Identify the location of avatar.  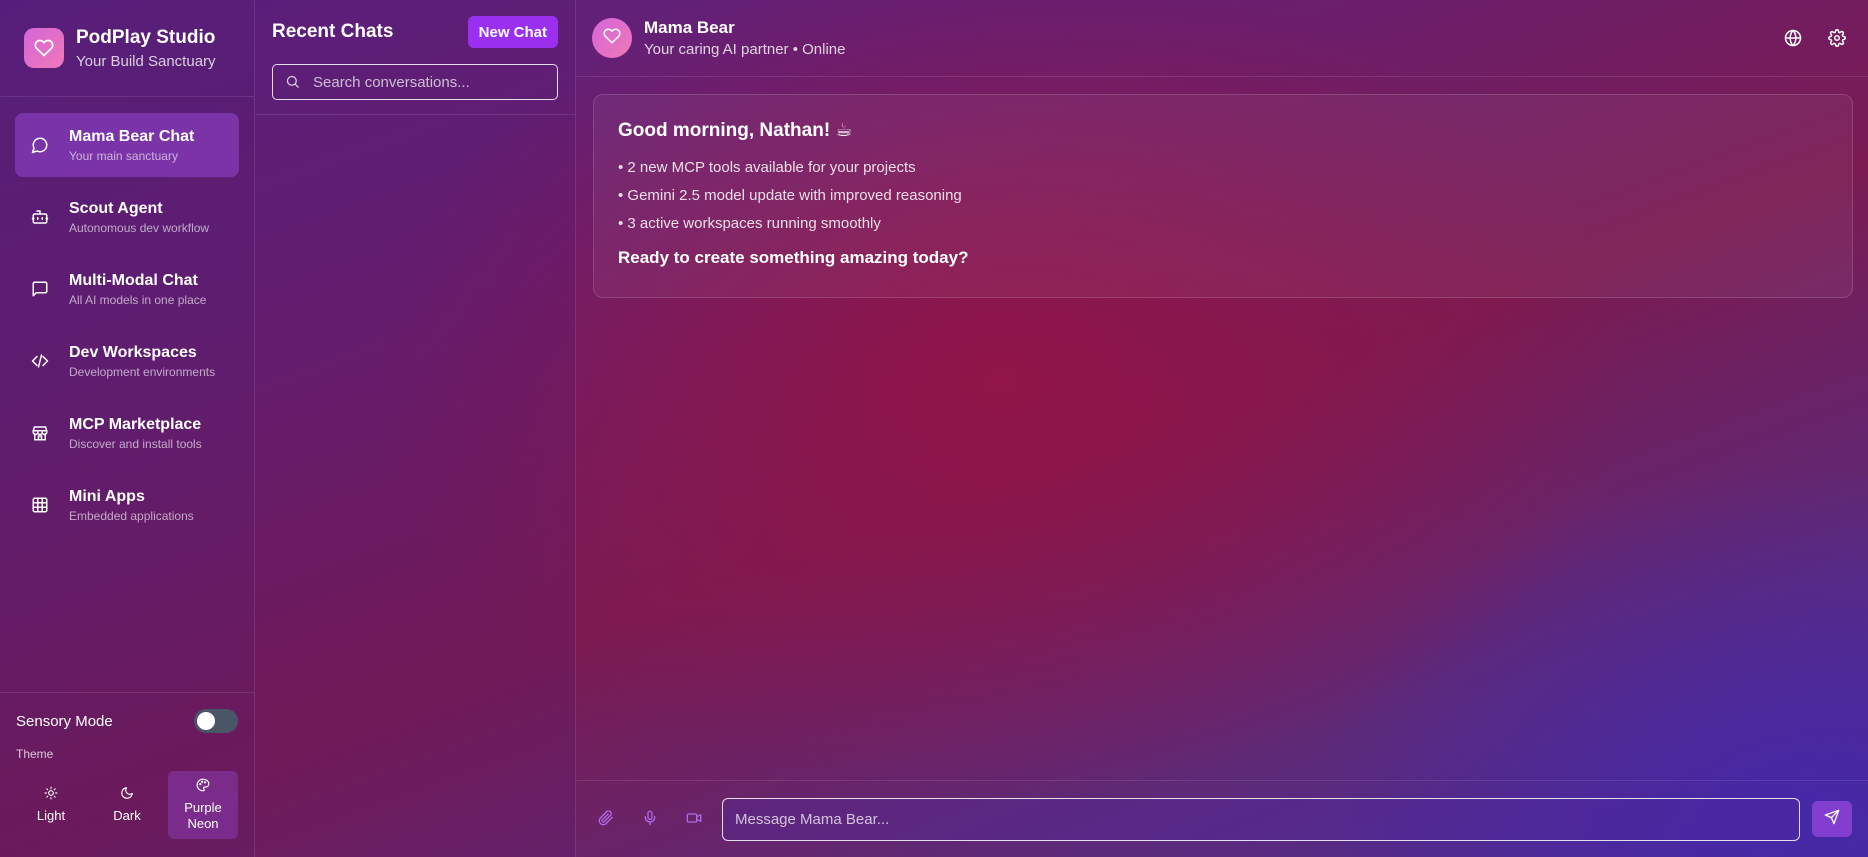
(612, 38).